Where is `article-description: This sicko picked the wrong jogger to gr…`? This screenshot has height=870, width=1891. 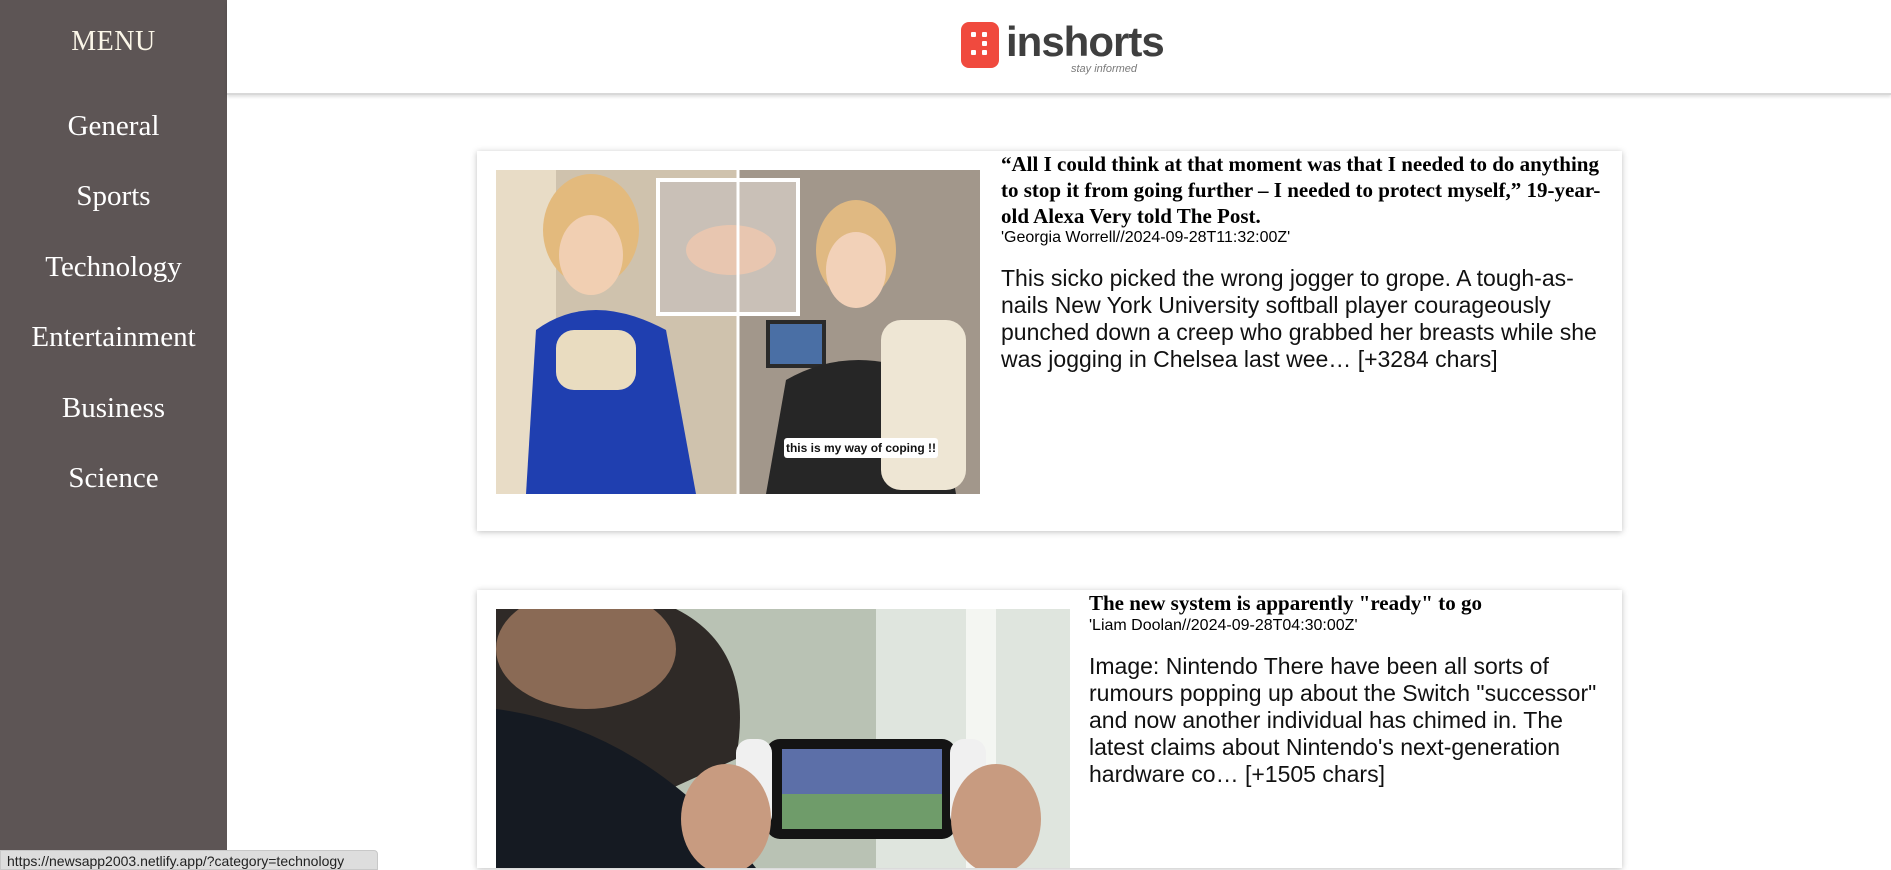
article-description: This sicko picked the wrong jogger to gr… is located at coordinates (1299, 318).